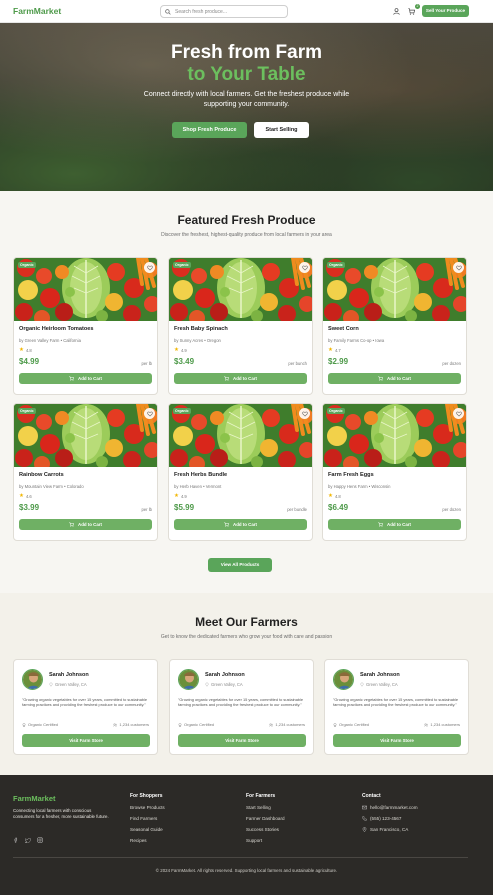 This screenshot has height=895, width=493. I want to click on footer-link: Support, so click(254, 840).